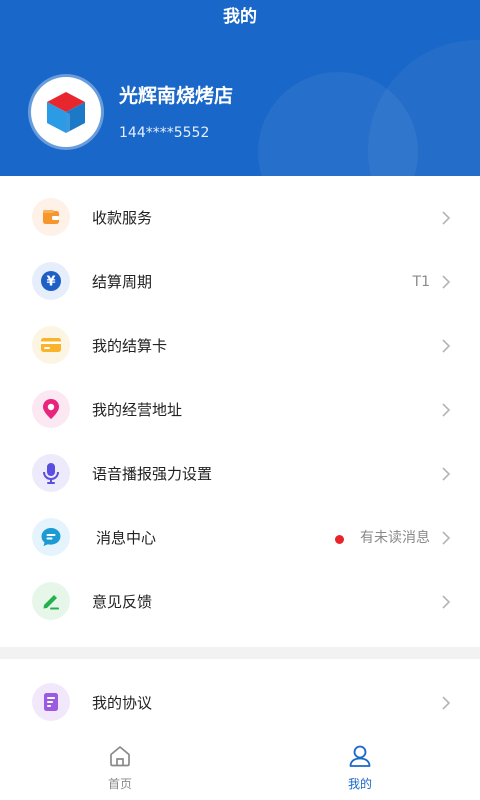 Image resolution: width=480 pixels, height=800 pixels. Describe the element at coordinates (240, 218) in the screenshot. I see `menu-item-payment-service: 收款服务` at that location.